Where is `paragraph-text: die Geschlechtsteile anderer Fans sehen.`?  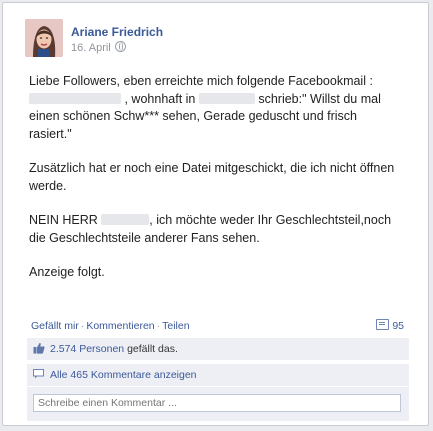
paragraph-text: die Geschlechtsteile anderer Fans sehen. is located at coordinates (144, 237).